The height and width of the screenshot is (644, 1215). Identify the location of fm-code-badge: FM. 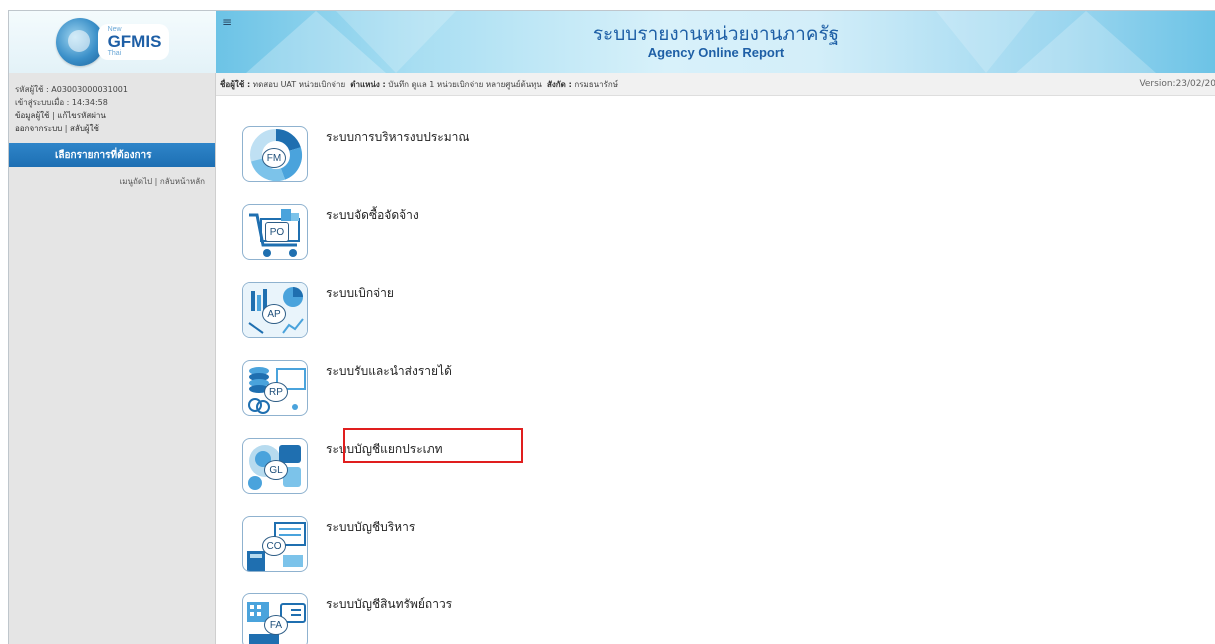
(274, 158).